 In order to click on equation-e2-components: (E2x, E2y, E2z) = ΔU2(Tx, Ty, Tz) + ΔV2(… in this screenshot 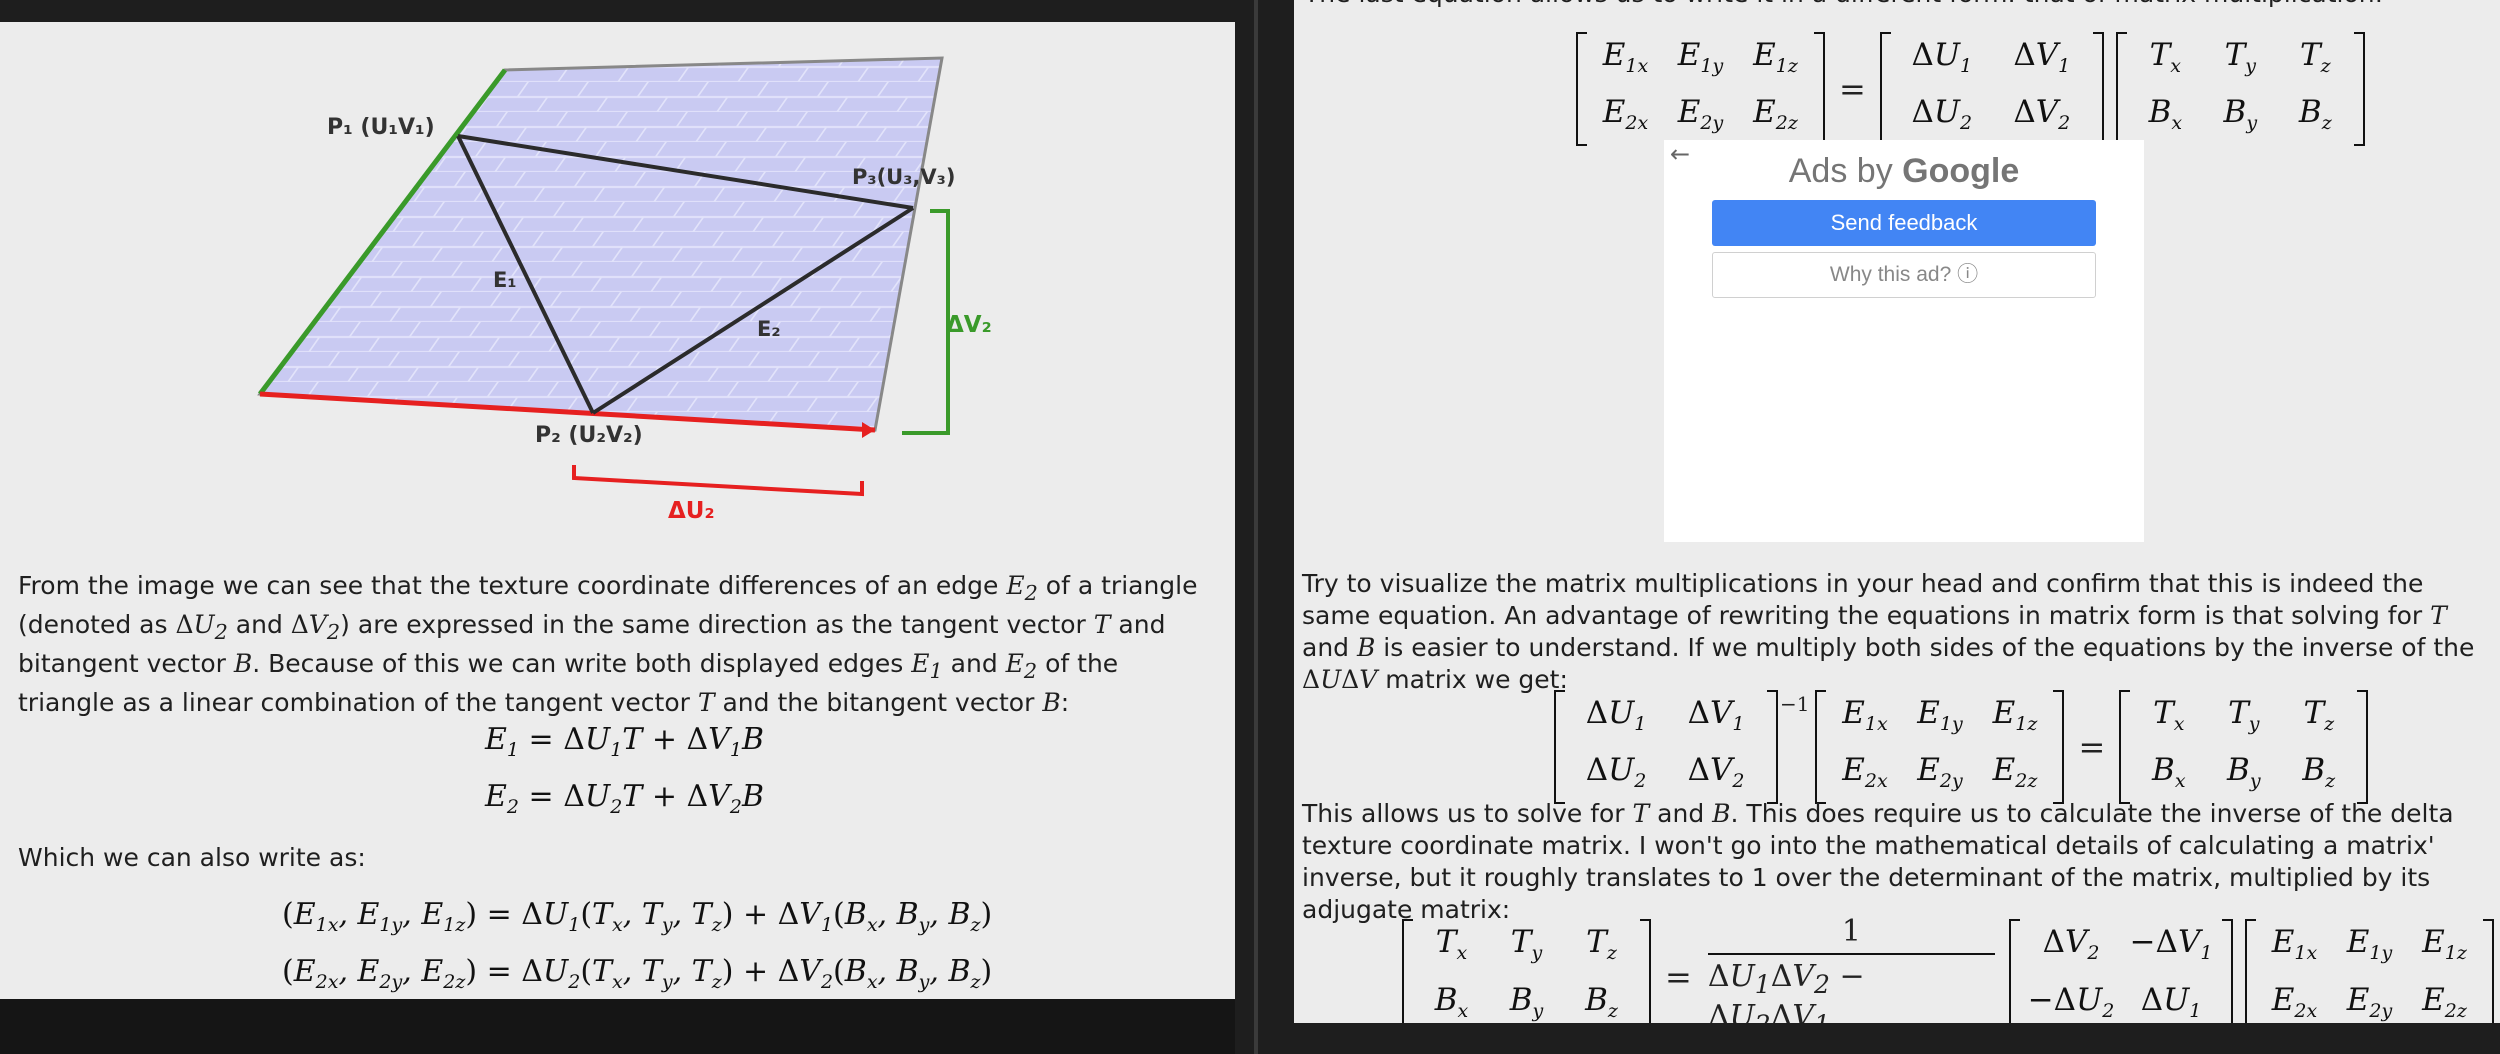, I will do `click(637, 973)`.